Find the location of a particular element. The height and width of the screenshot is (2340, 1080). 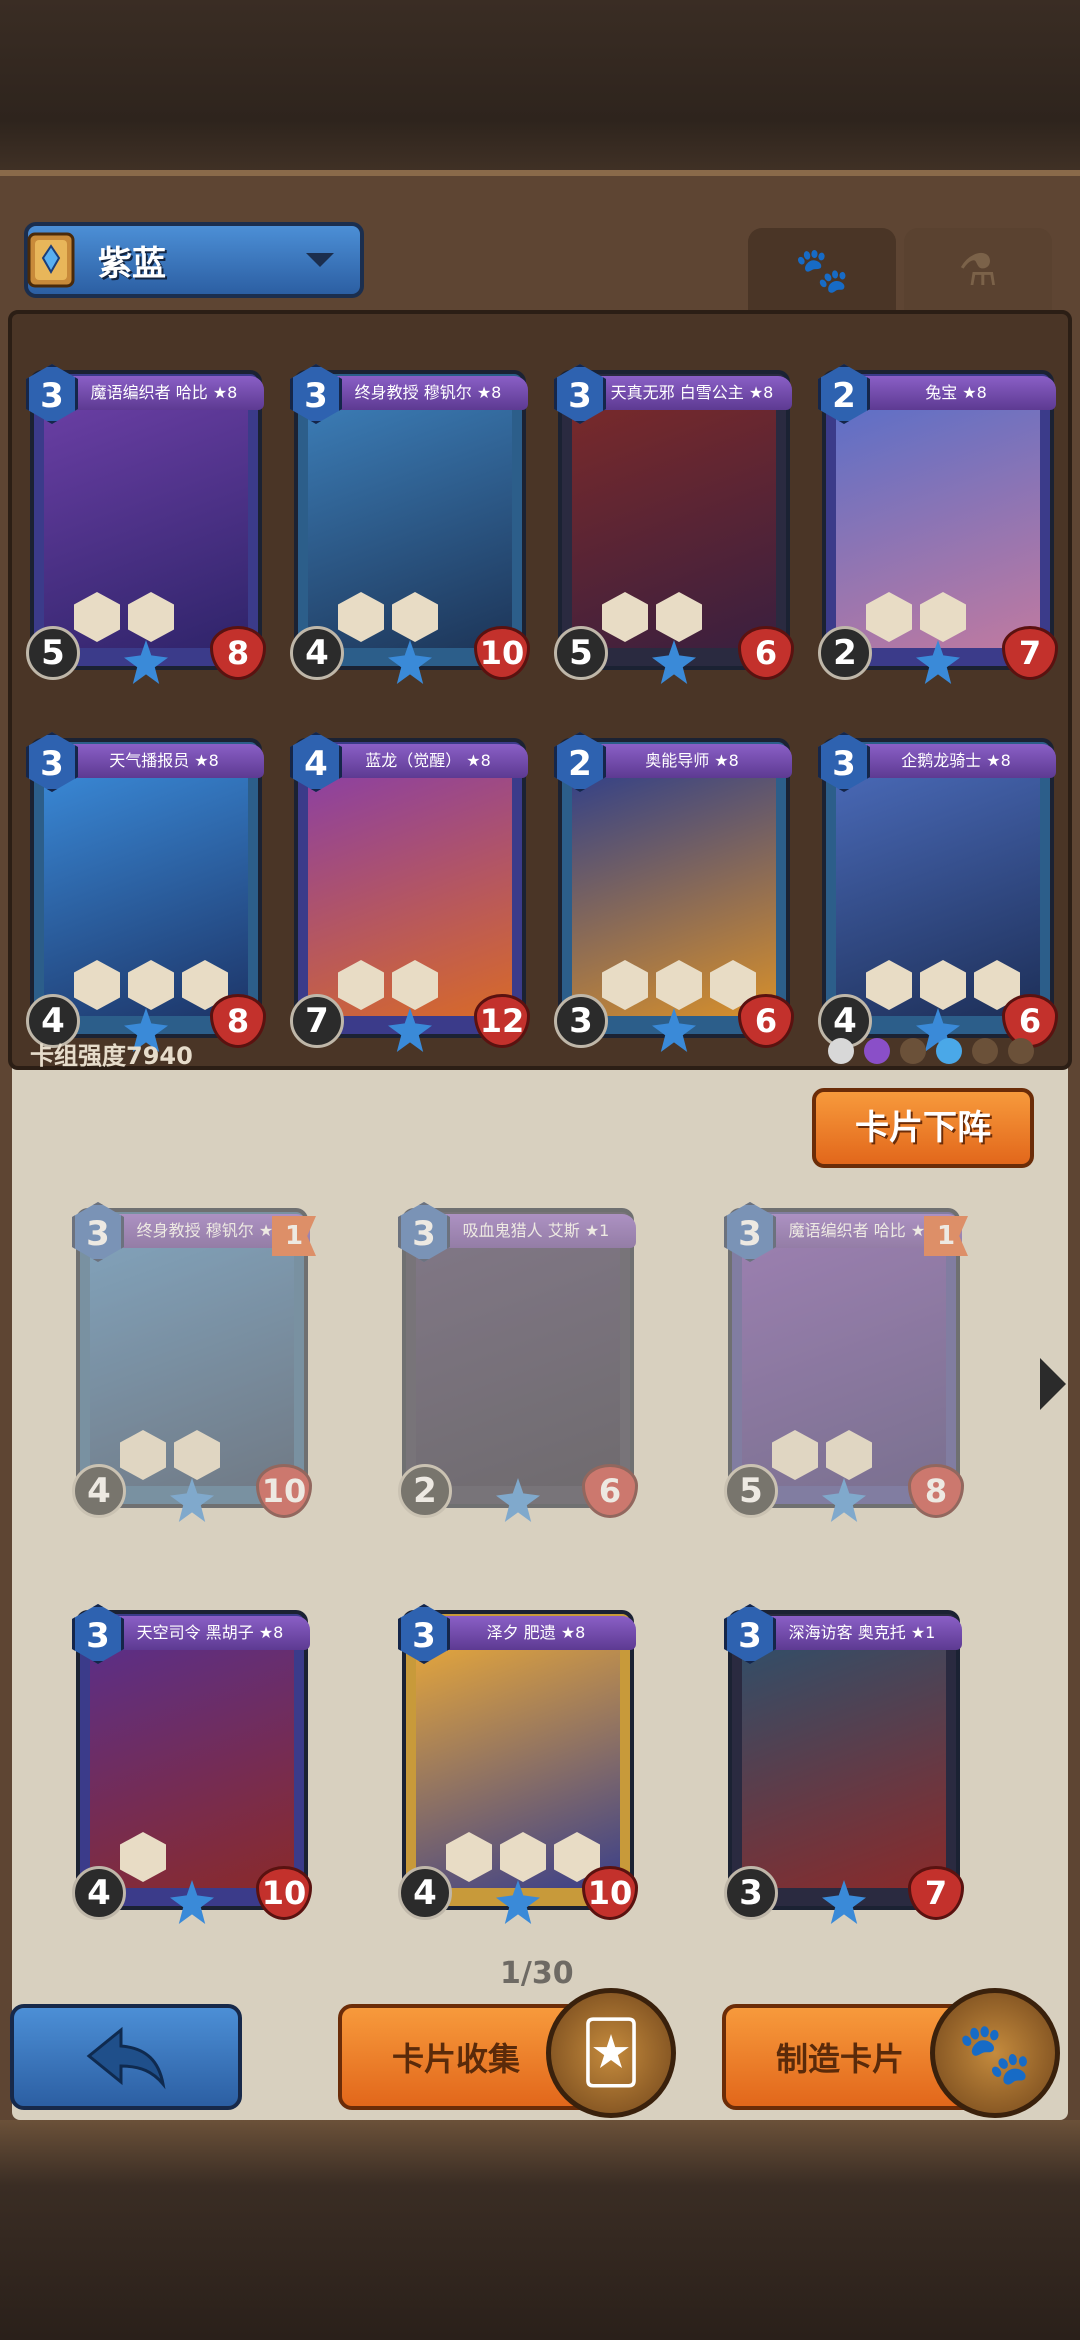

deck-selector: 紫蓝 is located at coordinates (194, 260).